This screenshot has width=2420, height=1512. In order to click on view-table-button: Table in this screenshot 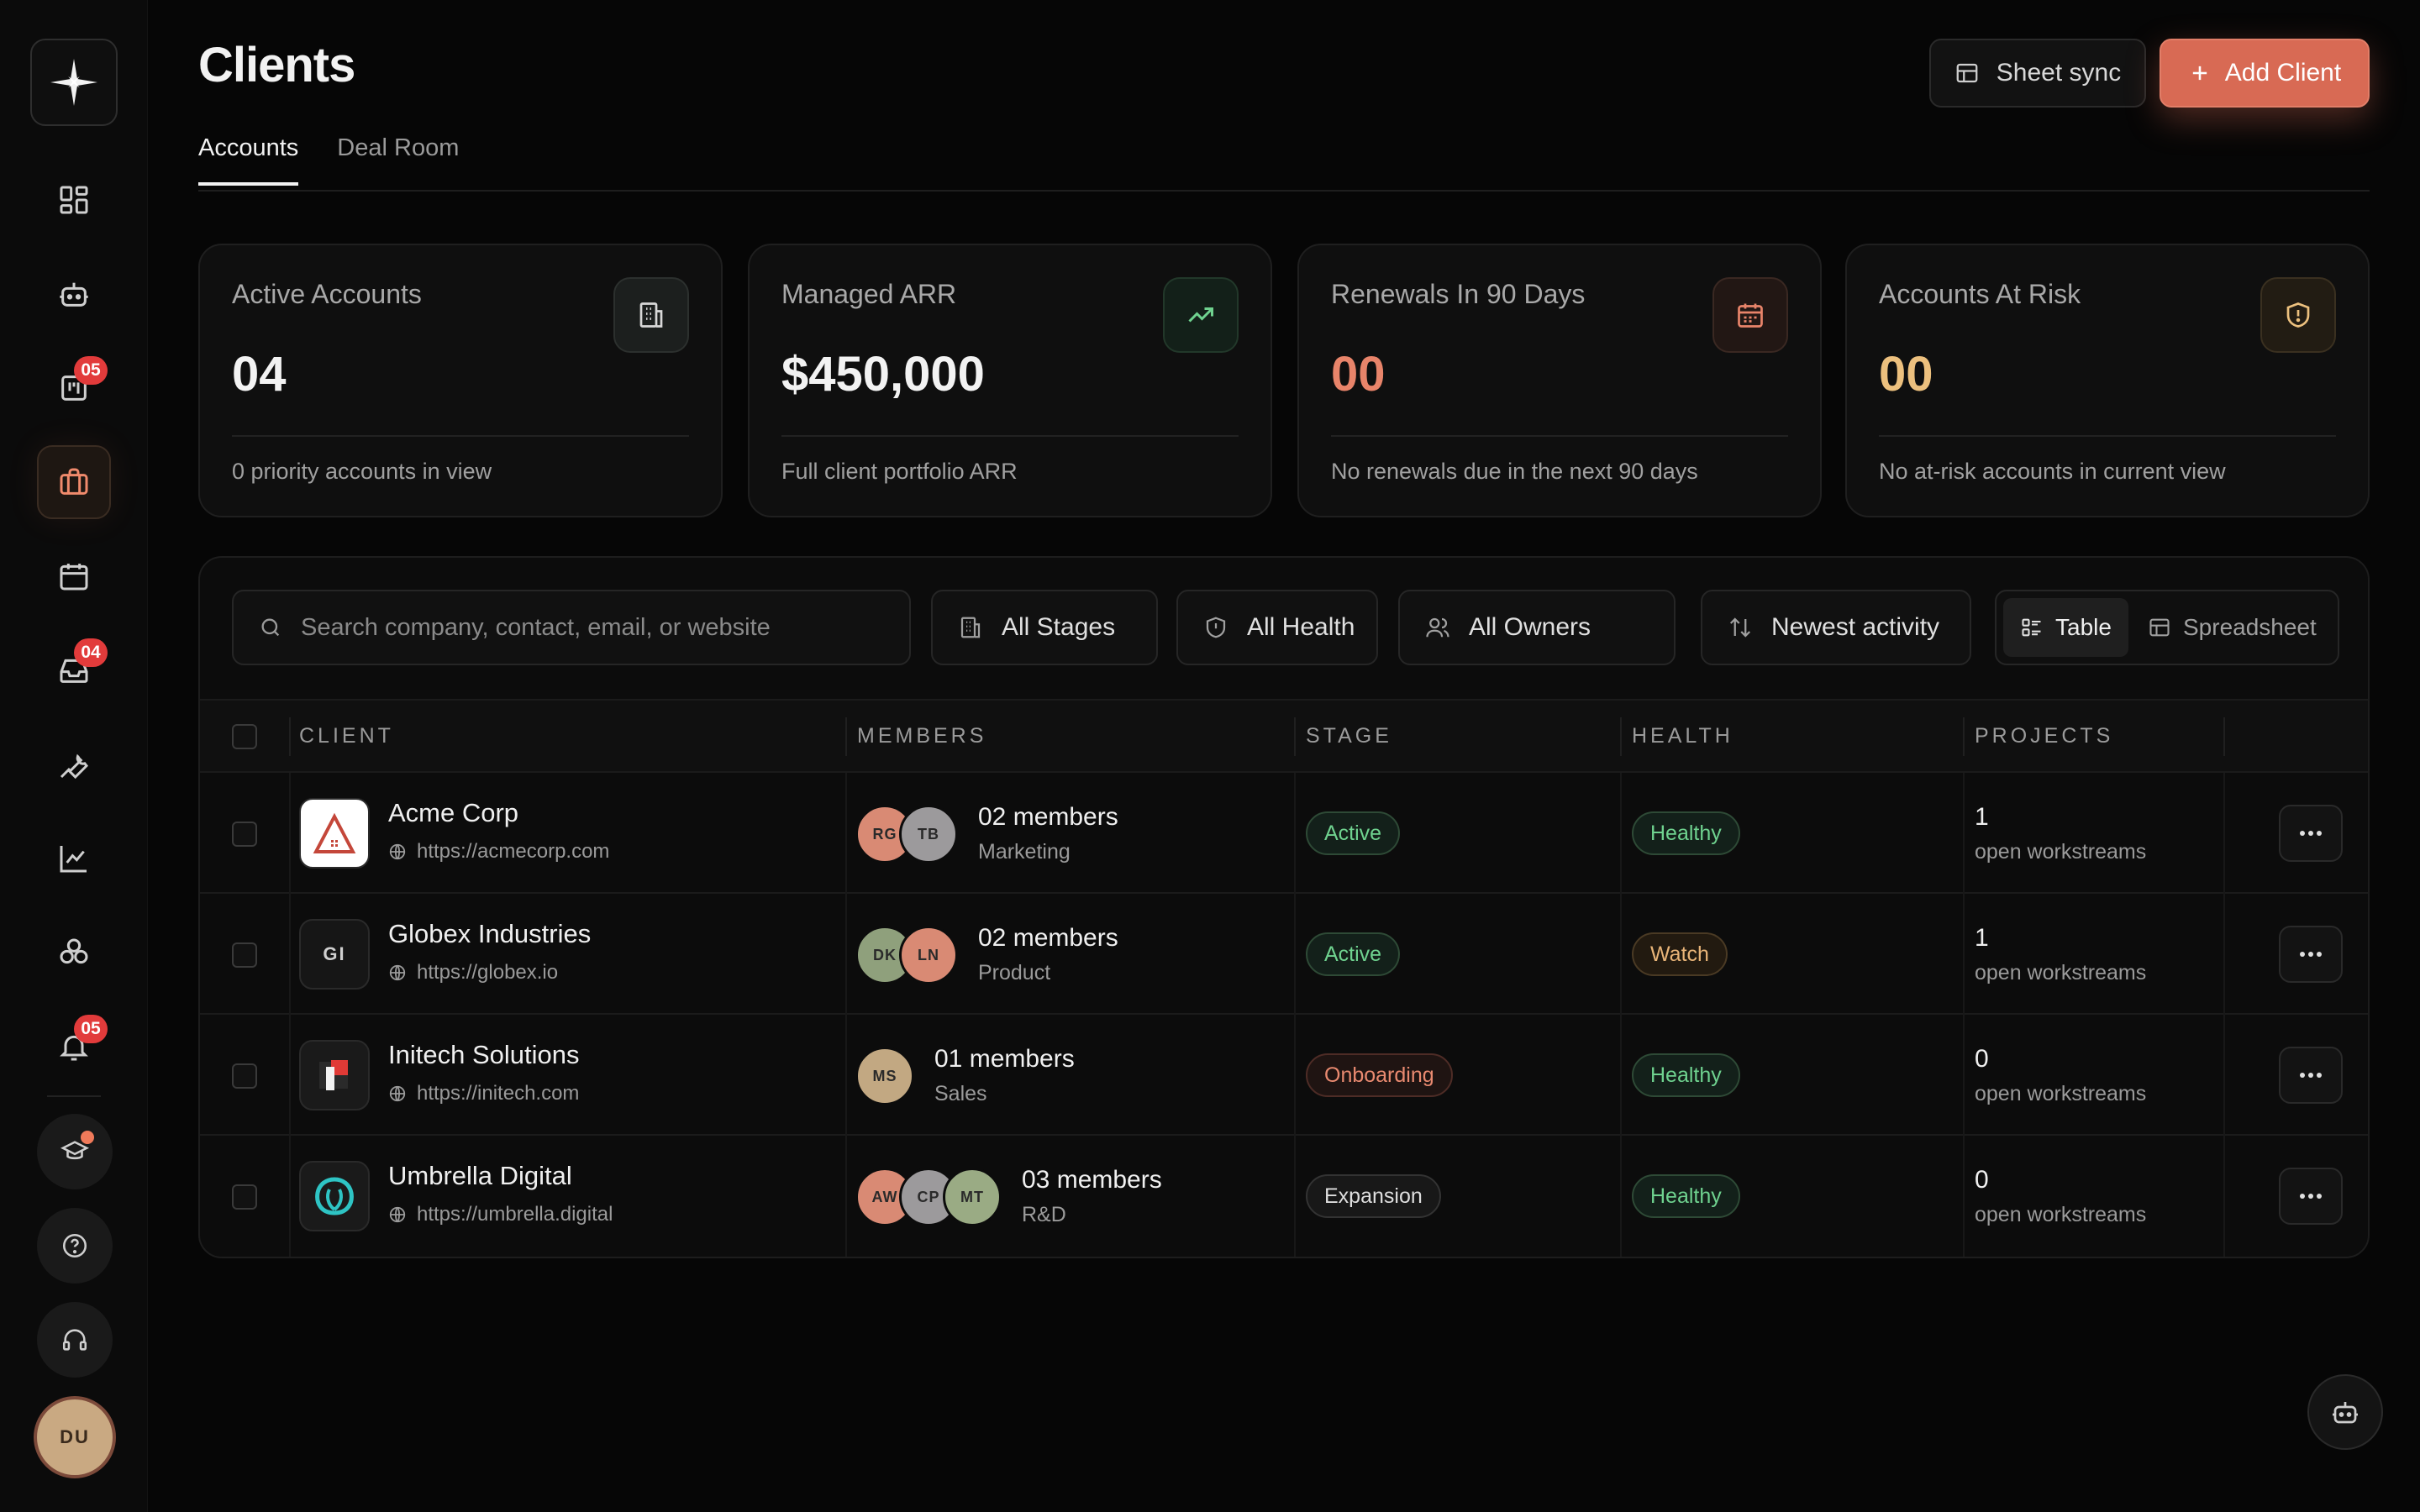, I will do `click(2065, 627)`.